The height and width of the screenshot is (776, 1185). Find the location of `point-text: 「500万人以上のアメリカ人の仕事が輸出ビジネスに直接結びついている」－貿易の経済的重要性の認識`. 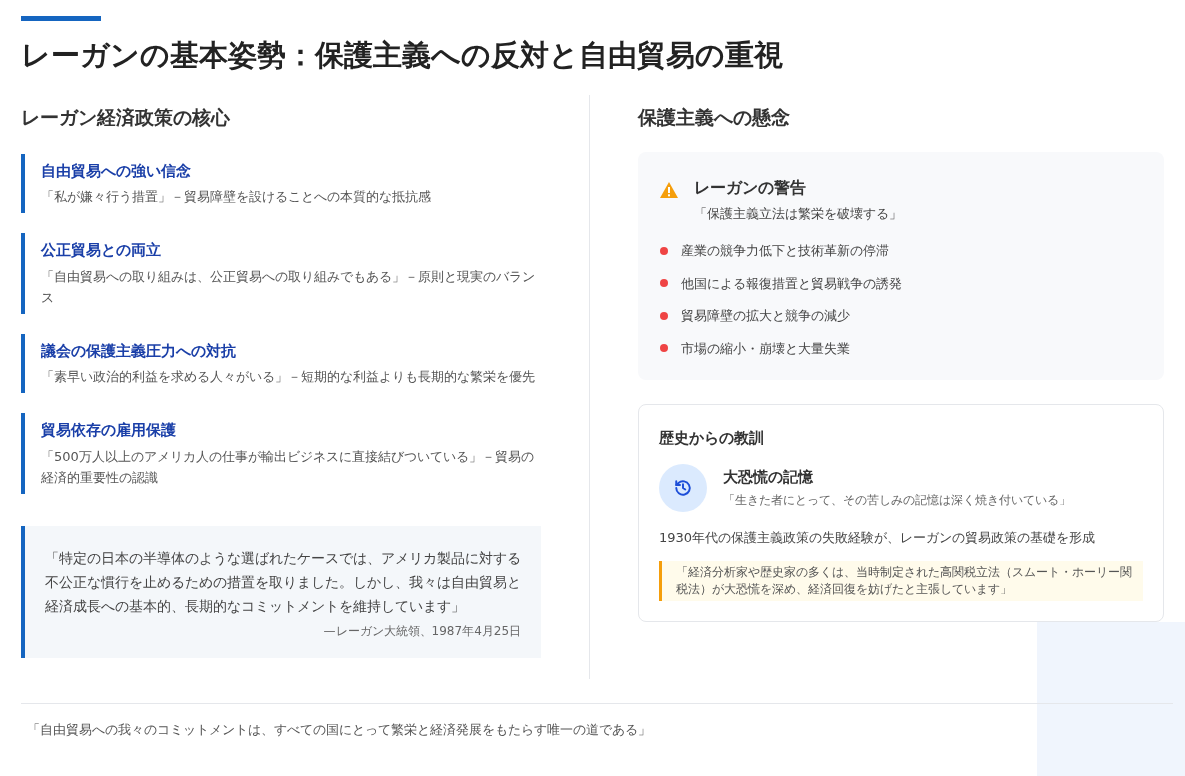

point-text: 「500万人以上のアメリカ人の仕事が輸出ビジネスに直接結びついている」－貿易の経済的重要性の認識 is located at coordinates (288, 467).